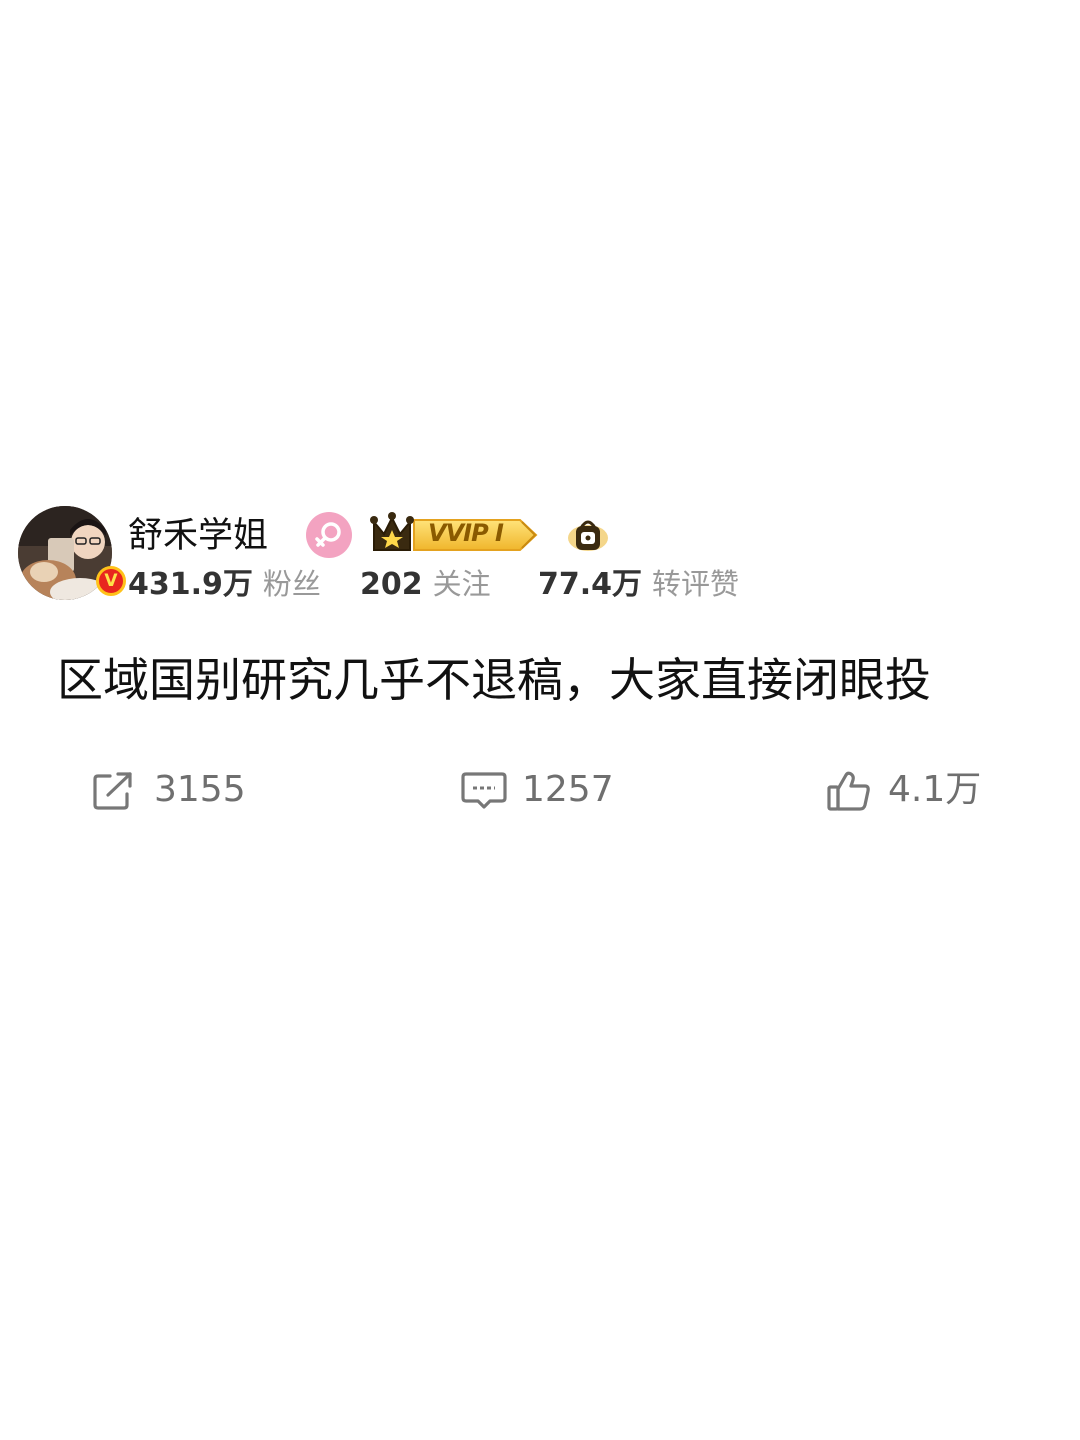 The height and width of the screenshot is (1440, 1080). I want to click on share-icon, so click(112, 791).